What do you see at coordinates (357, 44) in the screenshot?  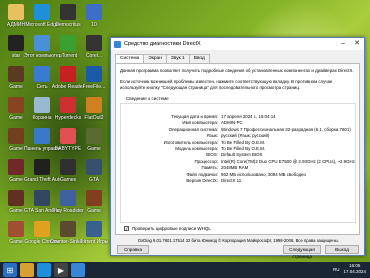 I see `close-button: ✕` at bounding box center [357, 44].